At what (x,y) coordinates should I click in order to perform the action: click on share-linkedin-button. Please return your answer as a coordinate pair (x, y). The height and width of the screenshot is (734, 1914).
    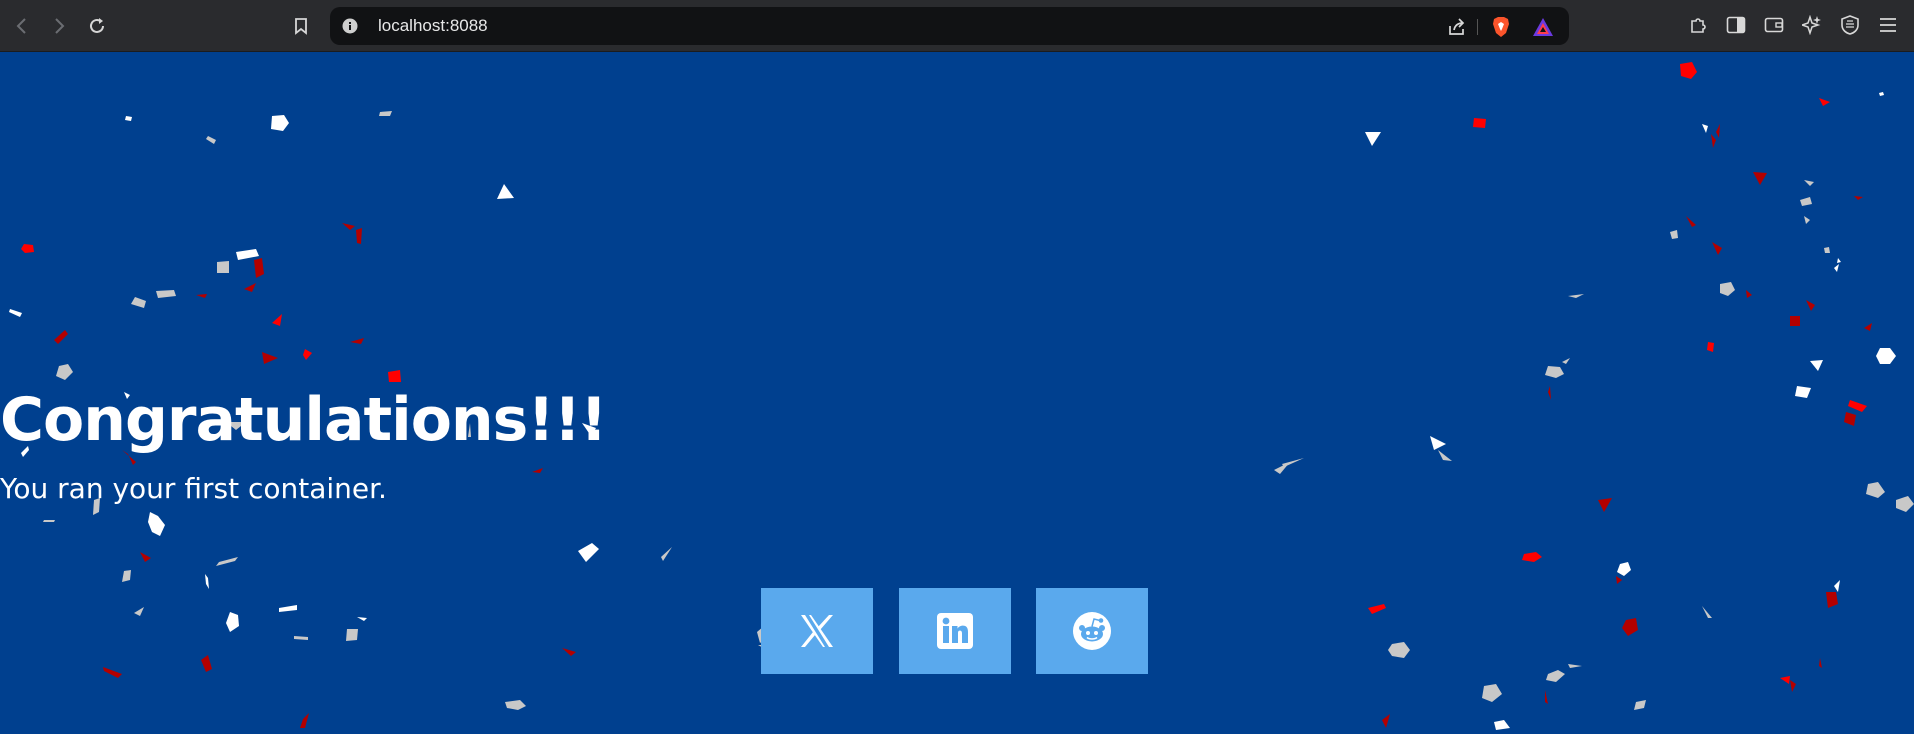
    Looking at the image, I should click on (955, 631).